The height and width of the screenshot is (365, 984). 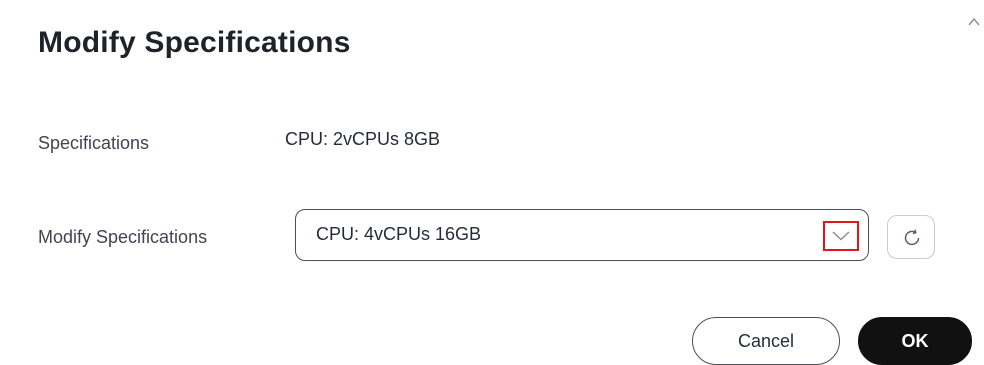 I want to click on refresh-button, so click(x=911, y=237).